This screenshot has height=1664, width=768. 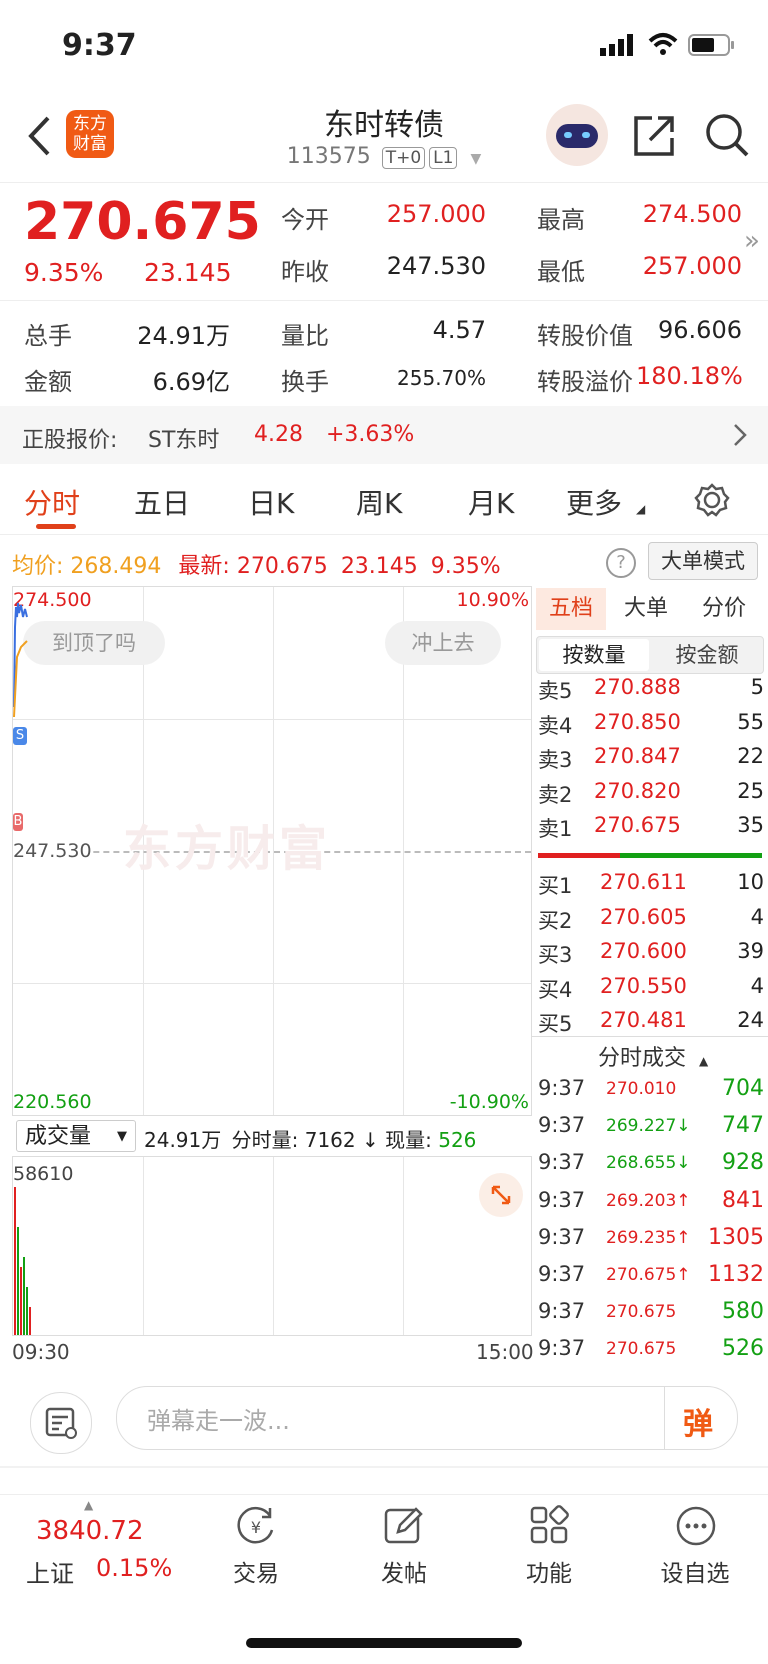 What do you see at coordinates (700, 330) in the screenshot?
I see `conv-value-value: 96.606` at bounding box center [700, 330].